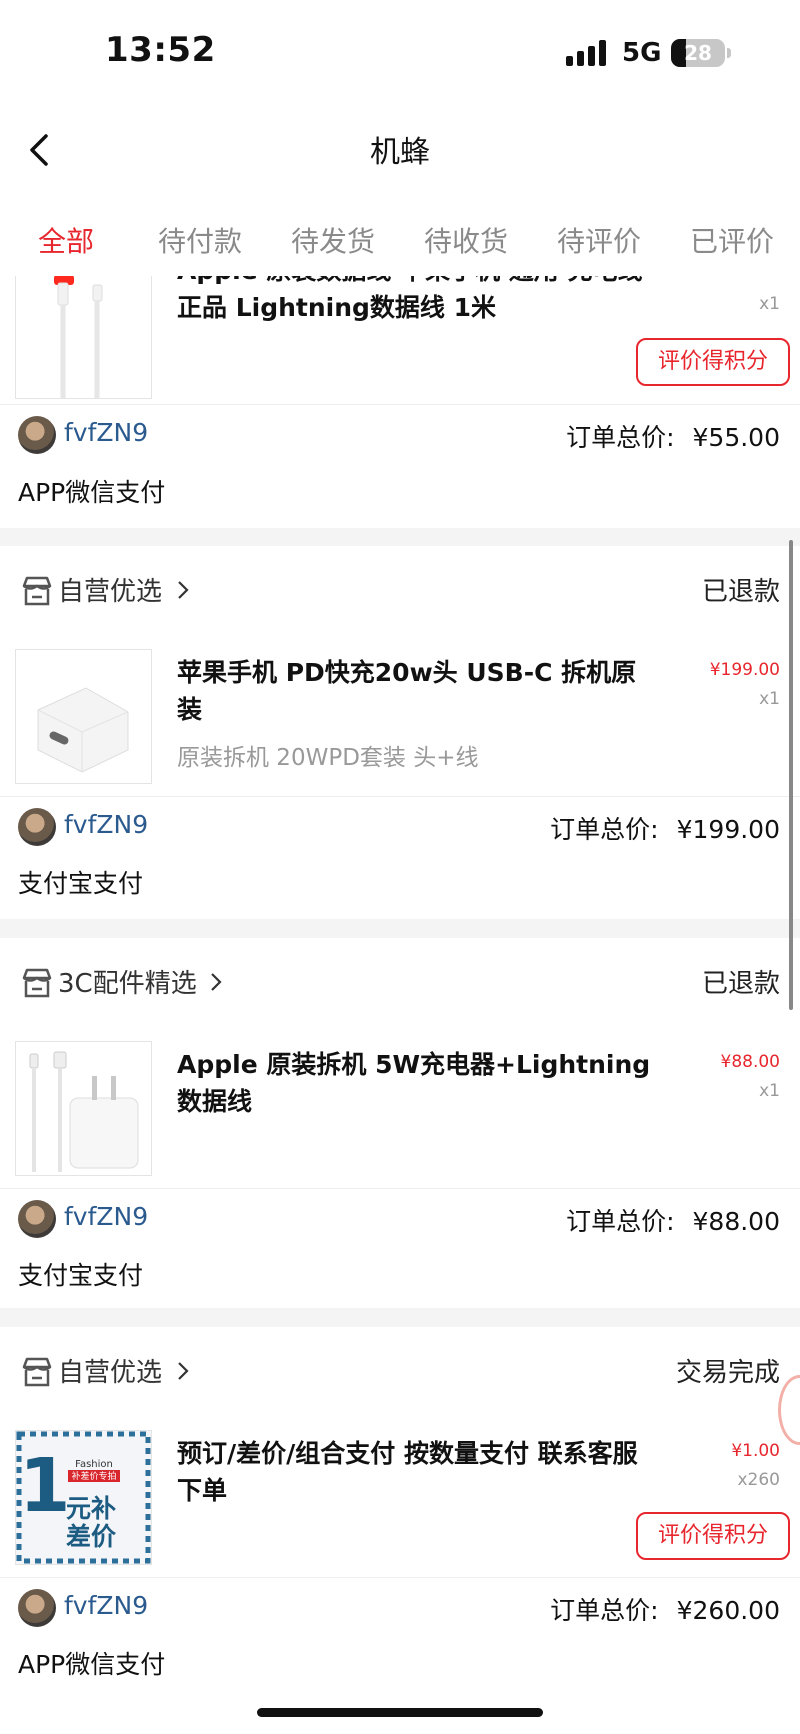 The height and width of the screenshot is (1734, 800). Describe the element at coordinates (728, 829) in the screenshot. I see `order-total-amount: ¥199.00` at that location.